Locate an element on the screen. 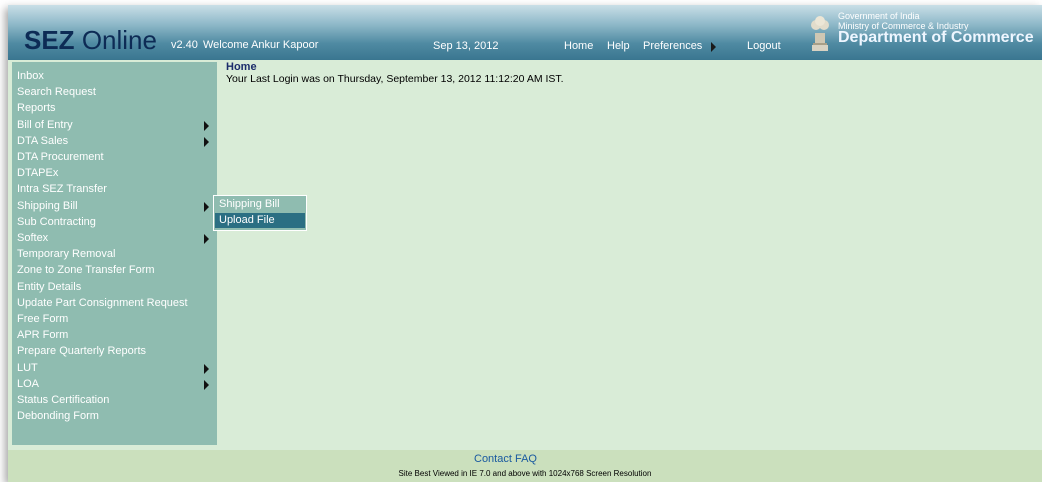 This screenshot has width=1042, height=482. sidebar-item-prepare-quarterly-reports: Prepare Quarterly Reports is located at coordinates (114, 352).